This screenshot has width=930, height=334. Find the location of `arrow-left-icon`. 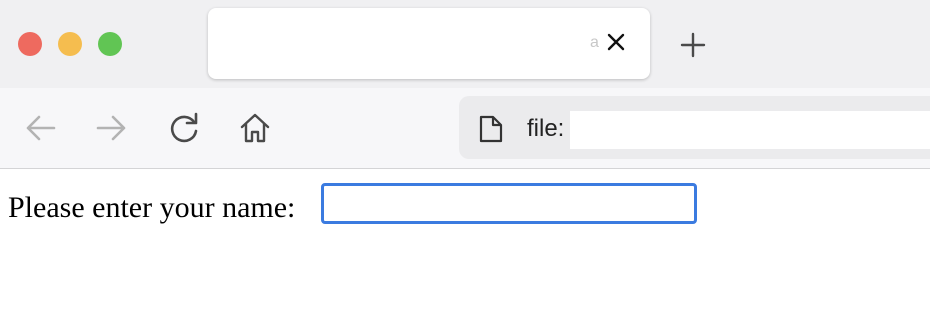

arrow-left-icon is located at coordinates (40, 128).